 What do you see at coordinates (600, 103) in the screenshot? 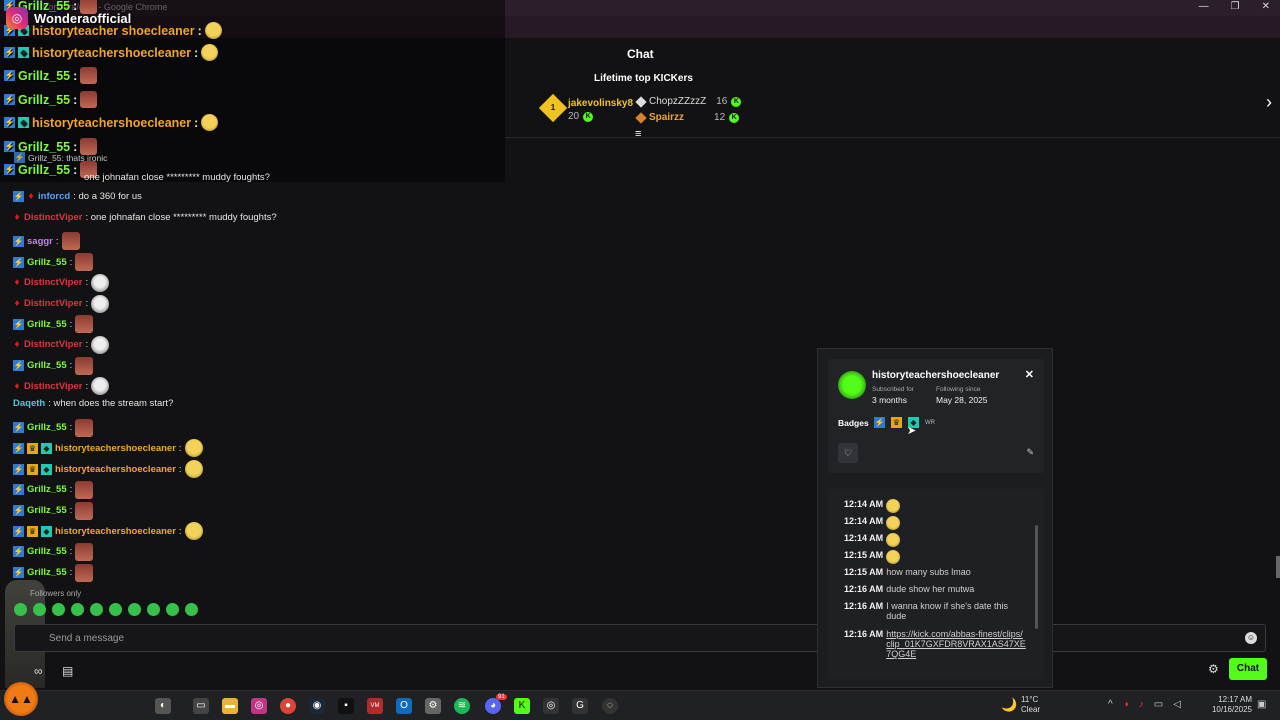
I see `top-kicker-1: jakevolinsky8` at bounding box center [600, 103].